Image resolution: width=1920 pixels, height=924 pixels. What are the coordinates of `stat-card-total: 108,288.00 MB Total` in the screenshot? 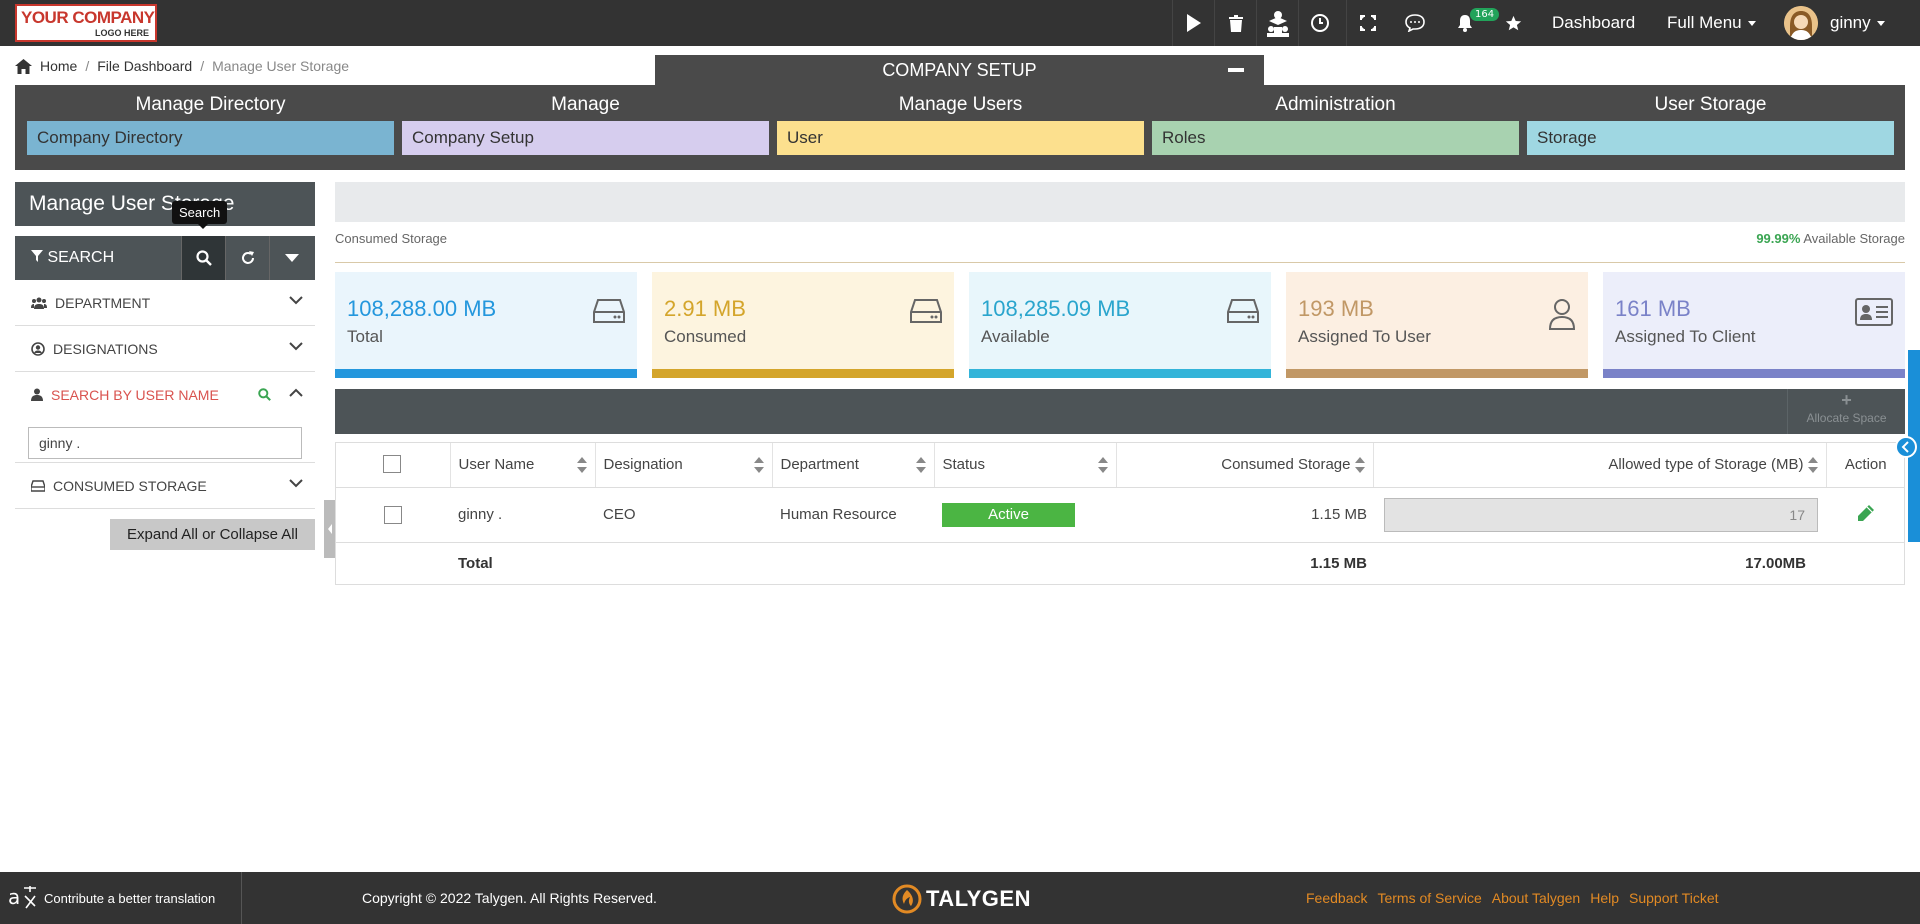 It's located at (486, 325).